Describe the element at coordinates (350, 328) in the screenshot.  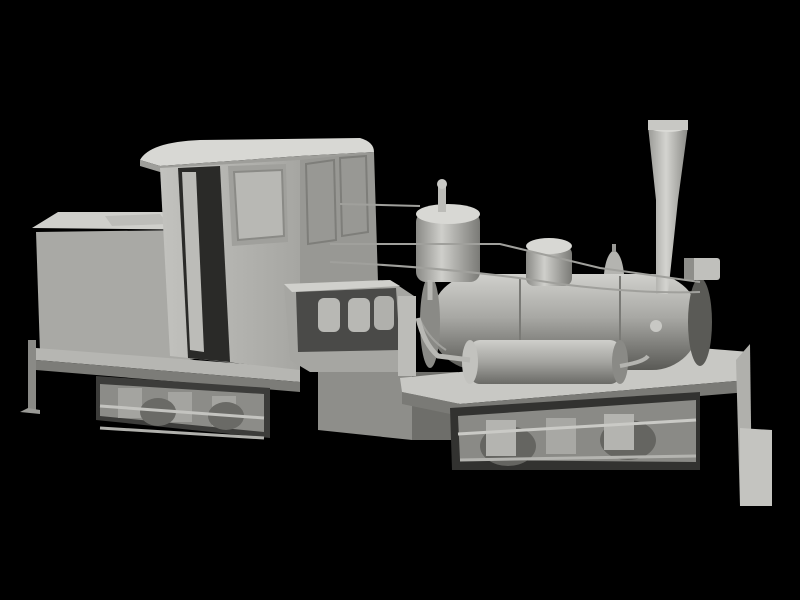
I see `firebox-block` at that location.